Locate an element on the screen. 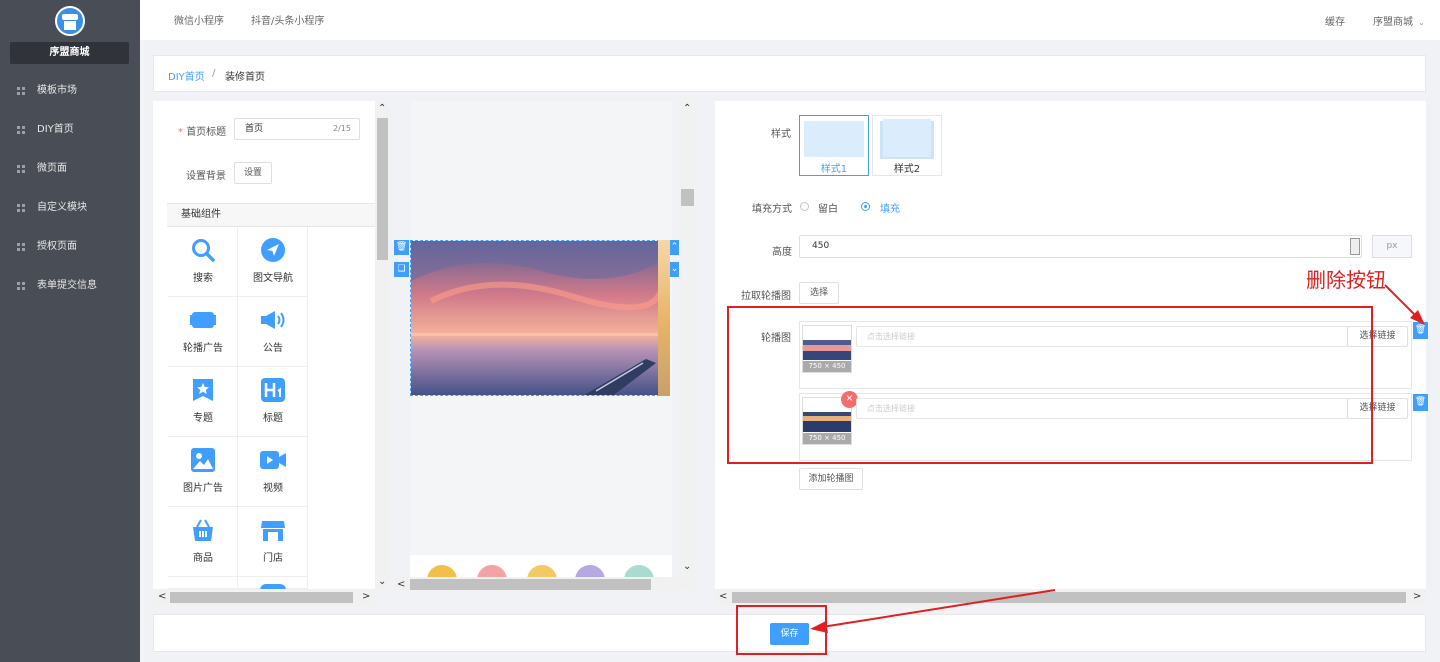 Image resolution: width=1440 pixels, height=662 pixels. basic-components-header: 基础组件 is located at coordinates (271, 215).